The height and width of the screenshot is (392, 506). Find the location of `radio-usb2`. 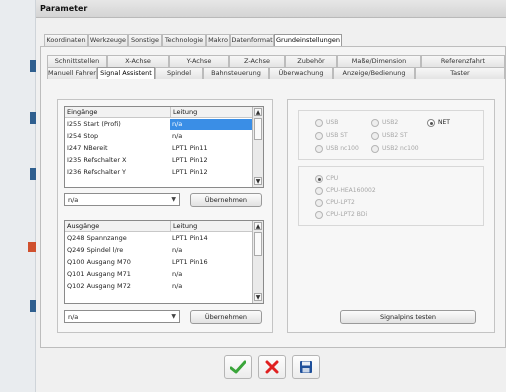

radio-usb2 is located at coordinates (375, 123).